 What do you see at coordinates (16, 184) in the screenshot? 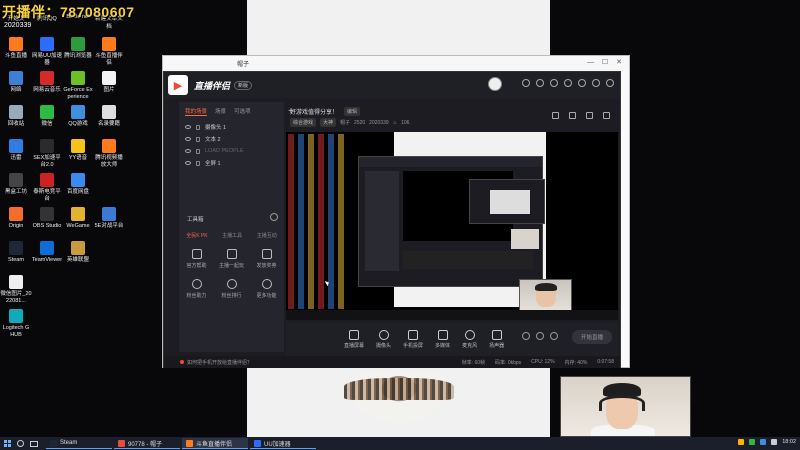
I see `desktop-icon: 黑盒工坊` at bounding box center [16, 184].